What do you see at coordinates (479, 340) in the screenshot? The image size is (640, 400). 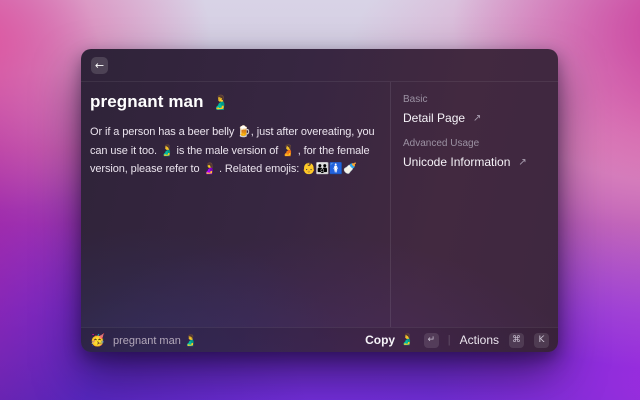 I see `actions-button-label: Actions` at bounding box center [479, 340].